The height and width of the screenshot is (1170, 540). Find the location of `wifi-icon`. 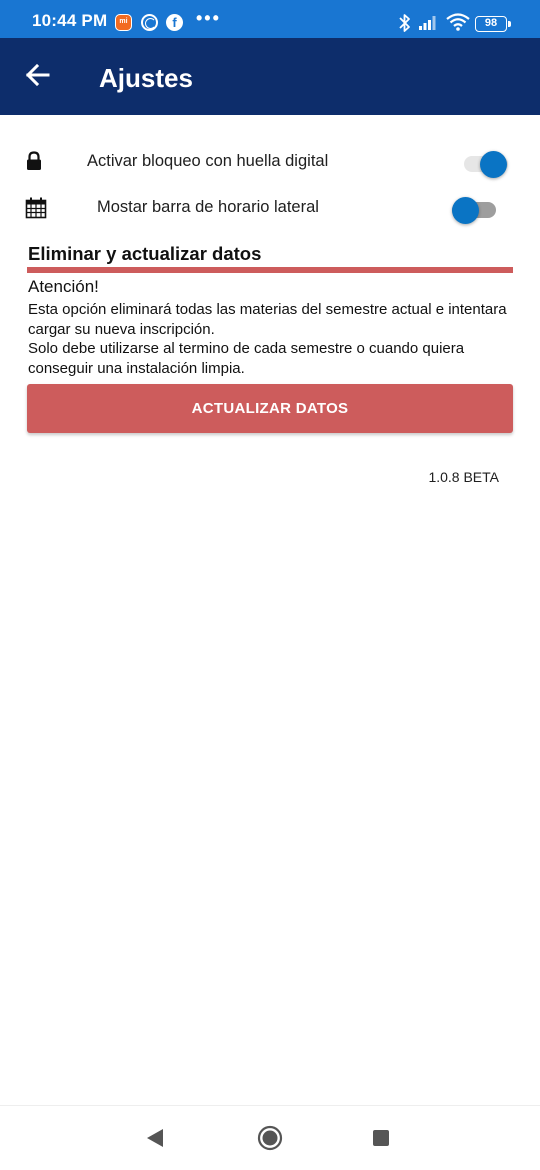

wifi-icon is located at coordinates (458, 22).